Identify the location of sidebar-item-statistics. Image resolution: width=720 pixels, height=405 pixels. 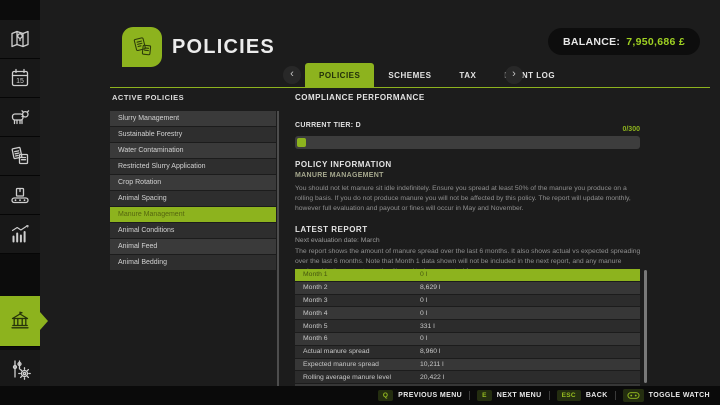
(20, 234).